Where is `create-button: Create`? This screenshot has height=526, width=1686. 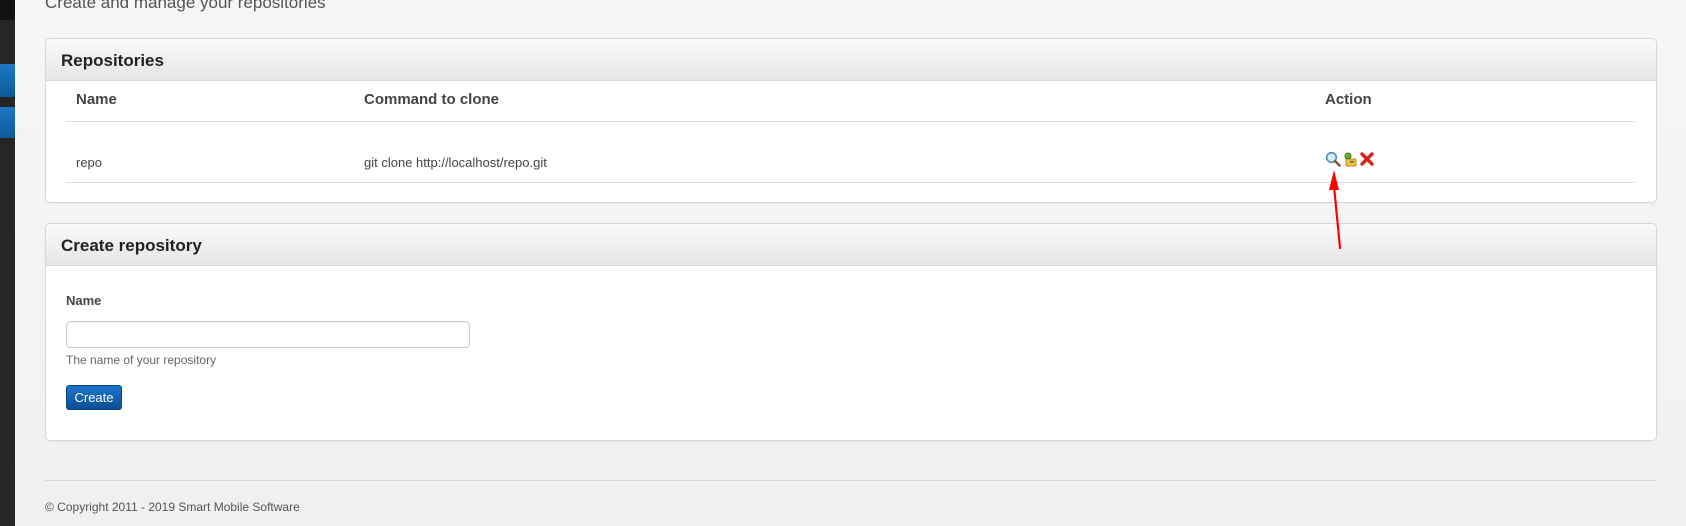 create-button: Create is located at coordinates (94, 397).